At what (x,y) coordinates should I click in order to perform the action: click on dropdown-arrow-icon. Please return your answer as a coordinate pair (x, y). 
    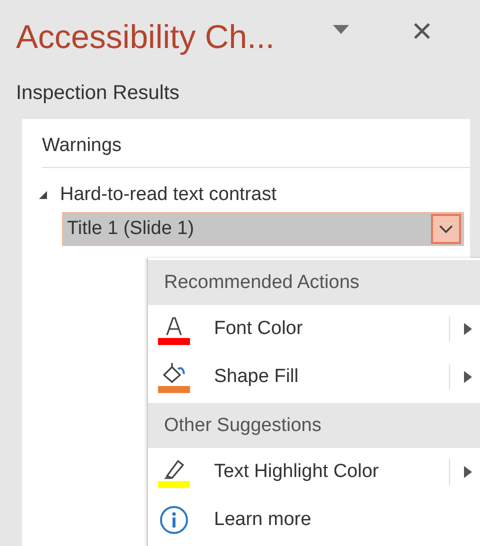
    Looking at the image, I should click on (340, 30).